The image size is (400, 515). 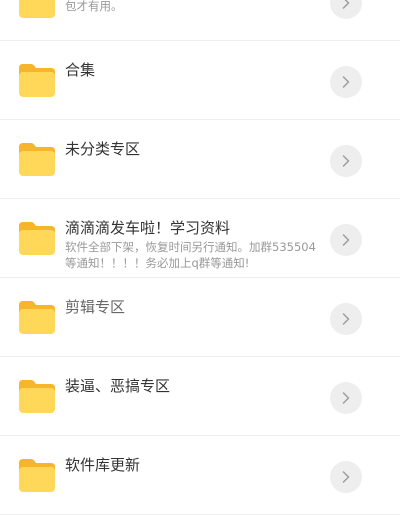 I want to click on folder-text: 使用说明:必须要把原版QQ卸载，然后在安装美化包才有用。, so click(x=195, y=7).